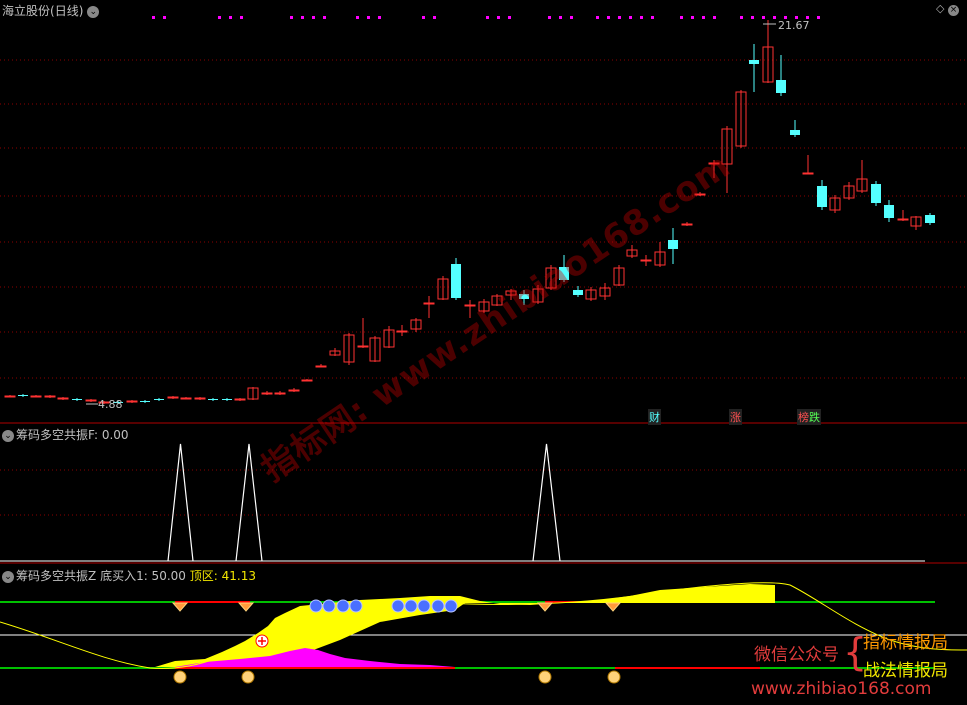  Describe the element at coordinates (67, 11) in the screenshot. I see `period-label: (日线)` at that location.